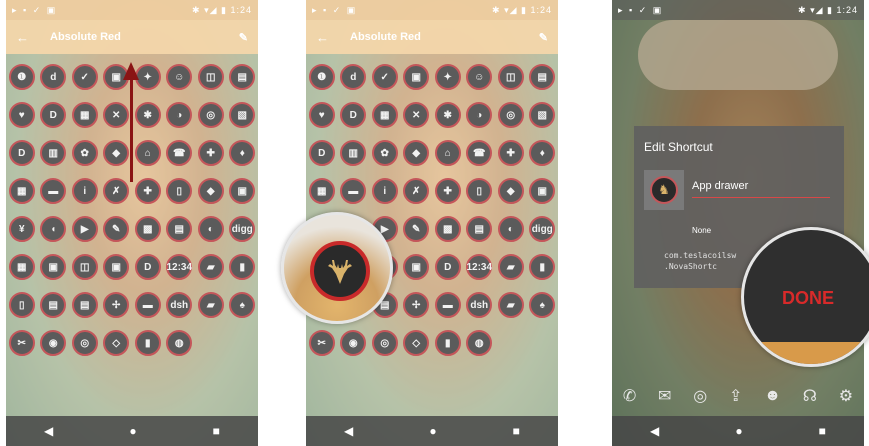 This screenshot has width=869, height=446. Describe the element at coordinates (179, 267) in the screenshot. I see `app-icon: 12:34` at that location.